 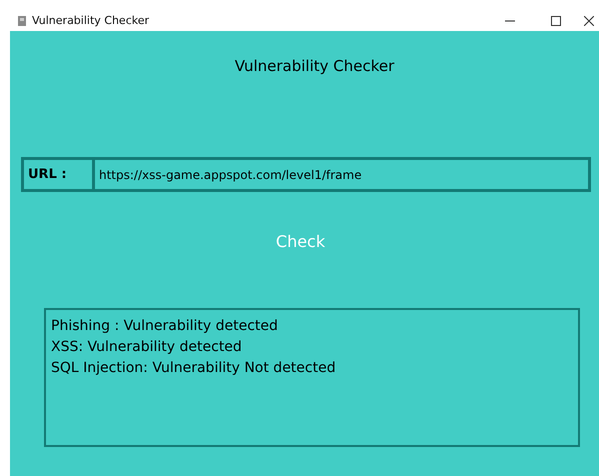 What do you see at coordinates (165, 326) in the screenshot?
I see `result-line: Phishing : Vulnerability detected` at bounding box center [165, 326].